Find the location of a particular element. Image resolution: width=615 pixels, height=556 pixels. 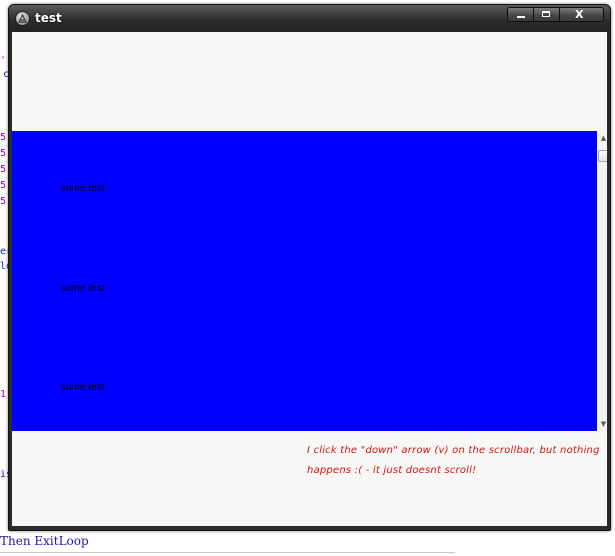

maximize-icon is located at coordinates (546, 14).